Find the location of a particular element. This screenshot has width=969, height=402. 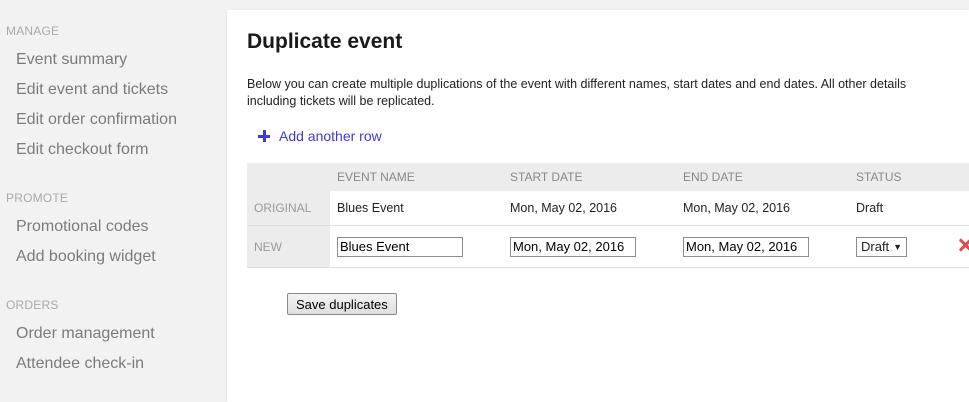

add-another-row-label: Add another row is located at coordinates (330, 136).